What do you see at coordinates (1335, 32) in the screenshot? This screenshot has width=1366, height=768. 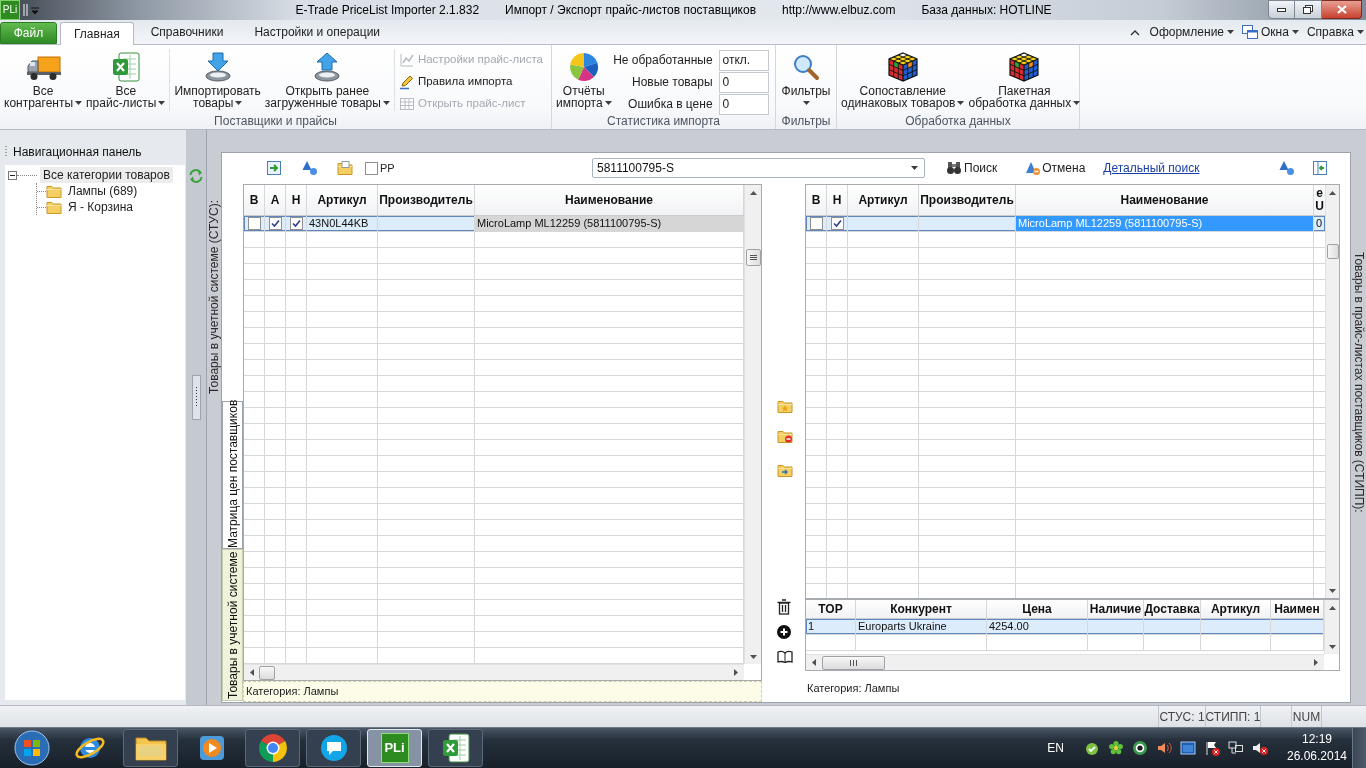 I see `menu-button: Справка` at bounding box center [1335, 32].